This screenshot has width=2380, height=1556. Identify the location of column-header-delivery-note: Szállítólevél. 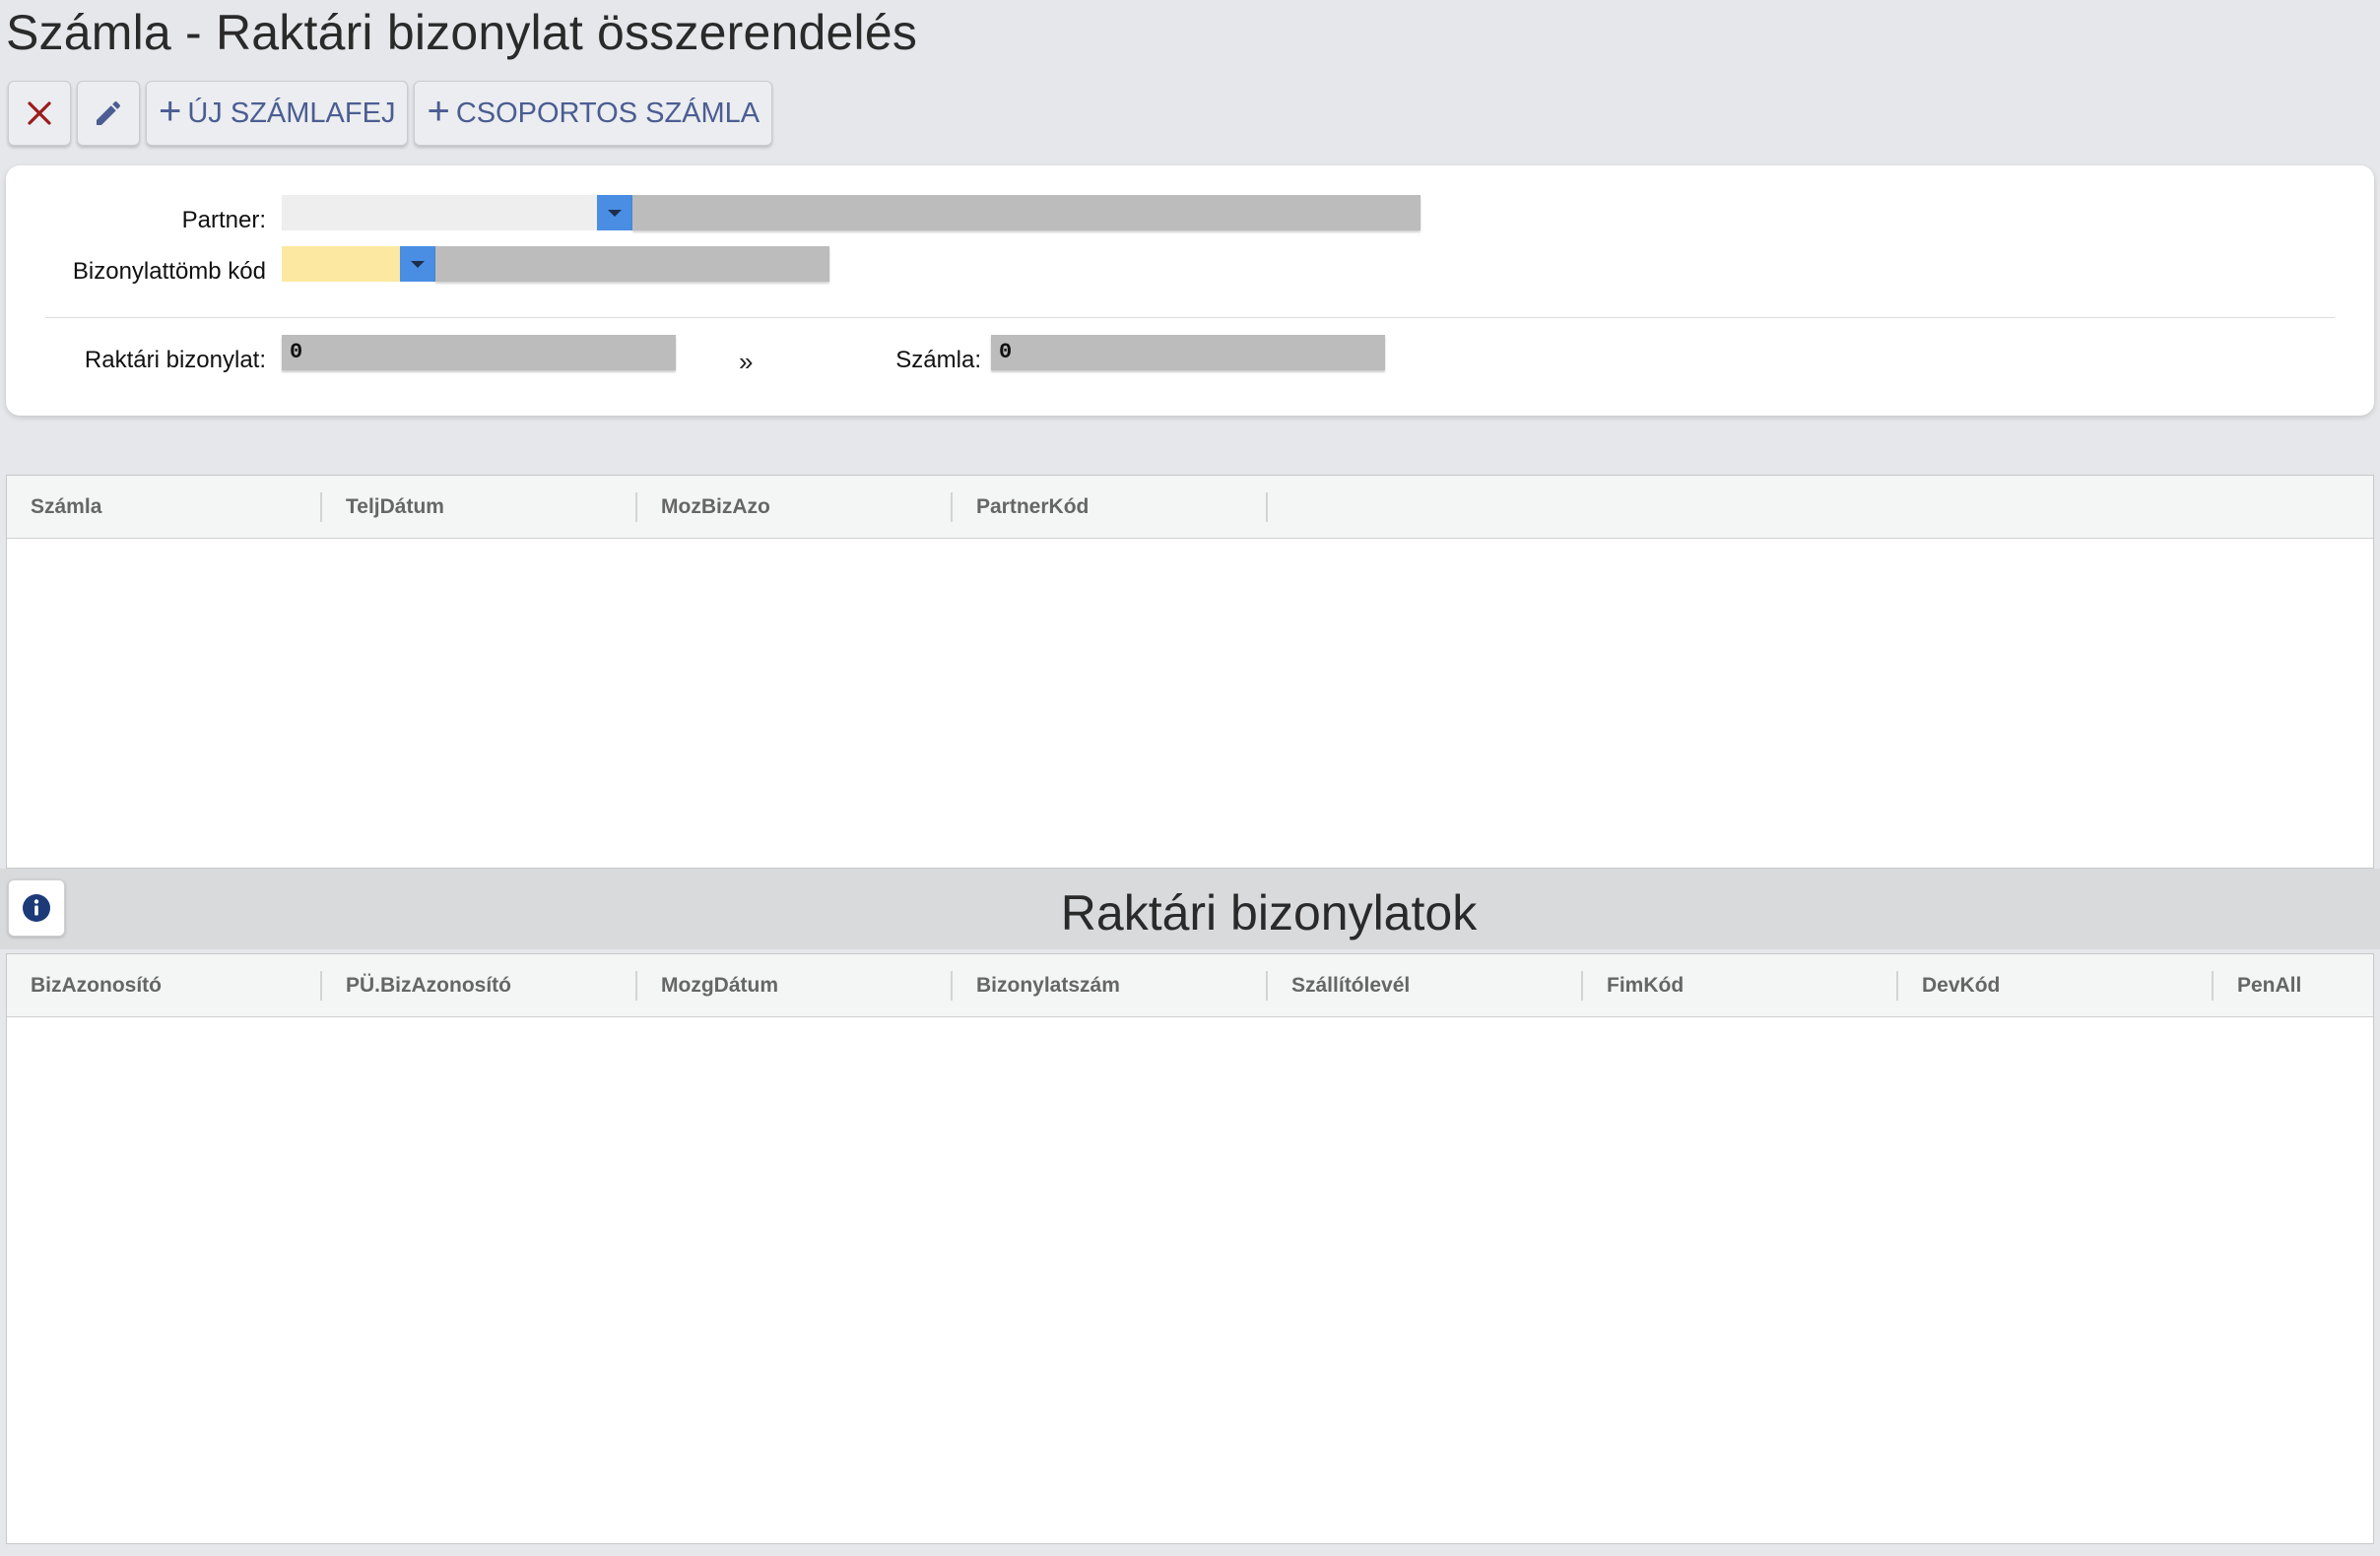
(1425, 985).